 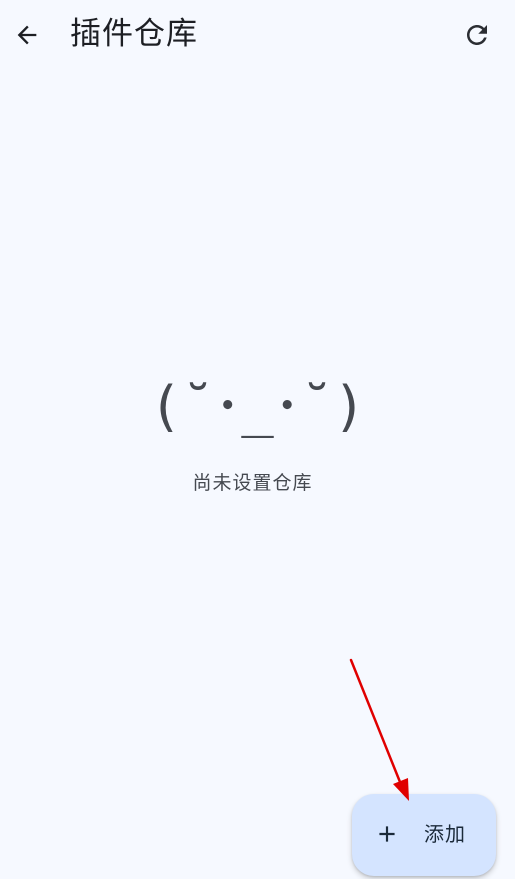 I want to click on empty-state-emoticon: (˘･_･˘), so click(x=257, y=406).